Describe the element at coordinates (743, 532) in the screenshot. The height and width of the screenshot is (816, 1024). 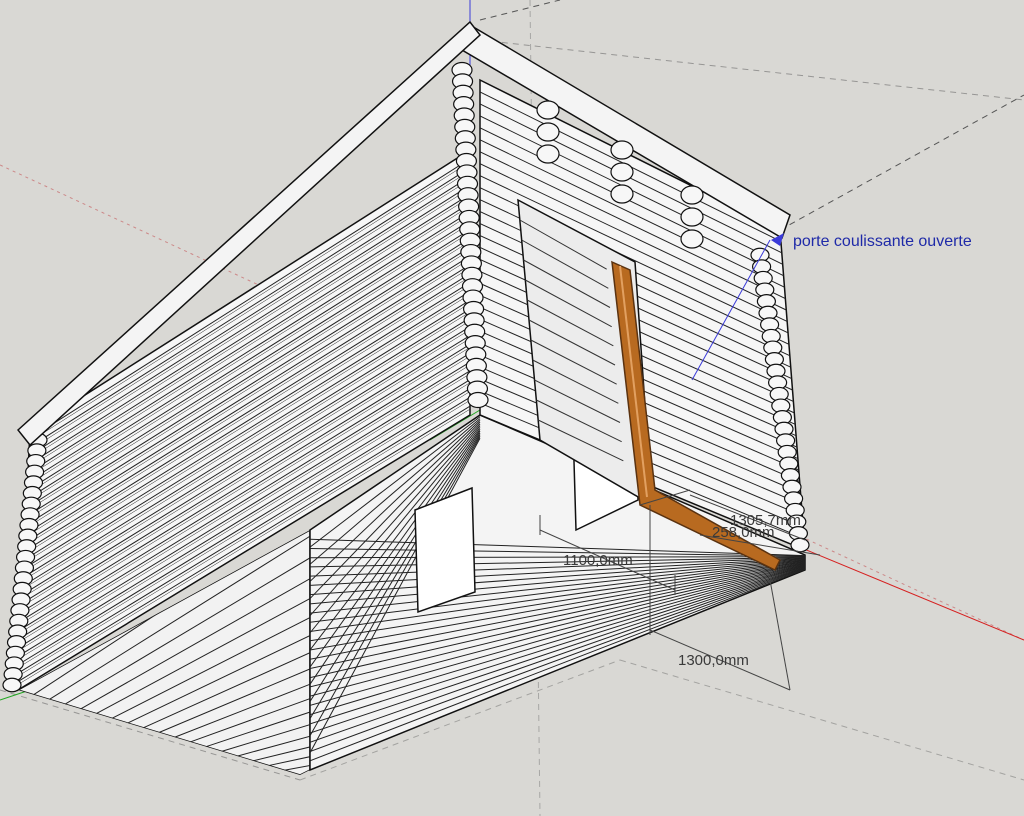
I see `dim-top-b-text: 258,0mm` at that location.